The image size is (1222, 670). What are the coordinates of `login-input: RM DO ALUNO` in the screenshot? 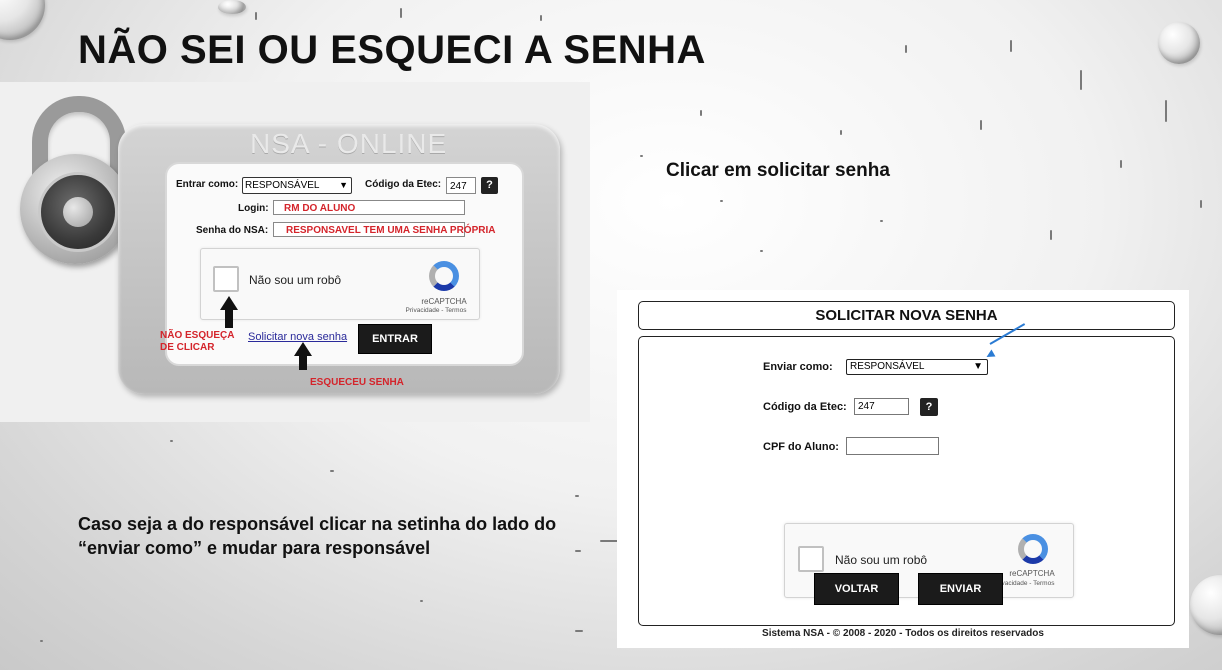 It's located at (369, 207).